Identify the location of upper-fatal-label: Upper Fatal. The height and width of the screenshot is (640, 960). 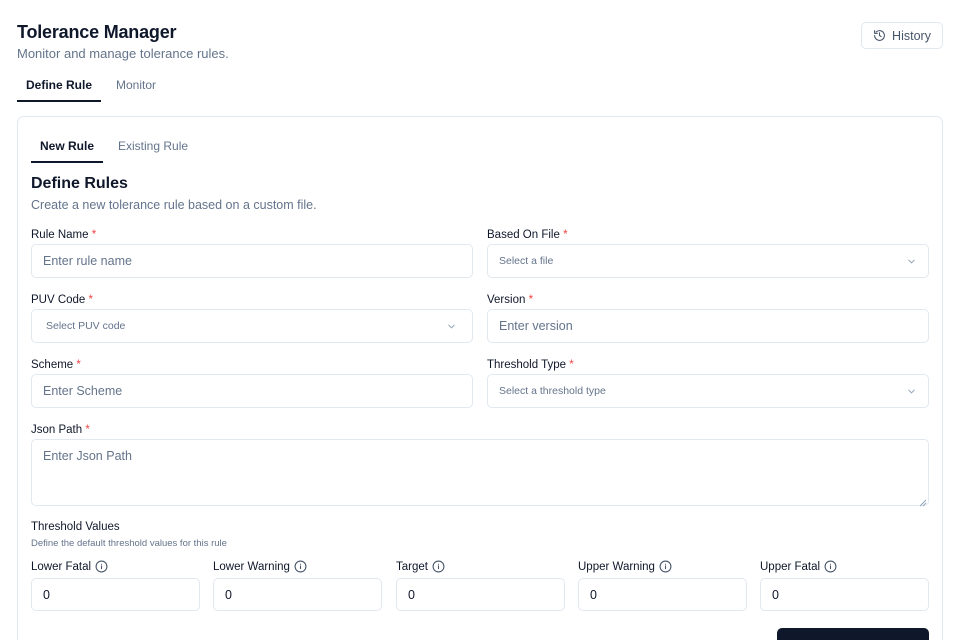
(798, 566).